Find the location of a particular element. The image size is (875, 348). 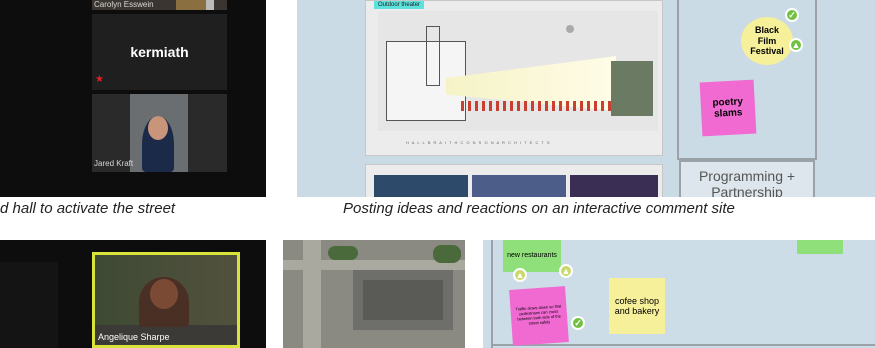

video-tile-kermiath: kermiath ★ is located at coordinates (159, 52).